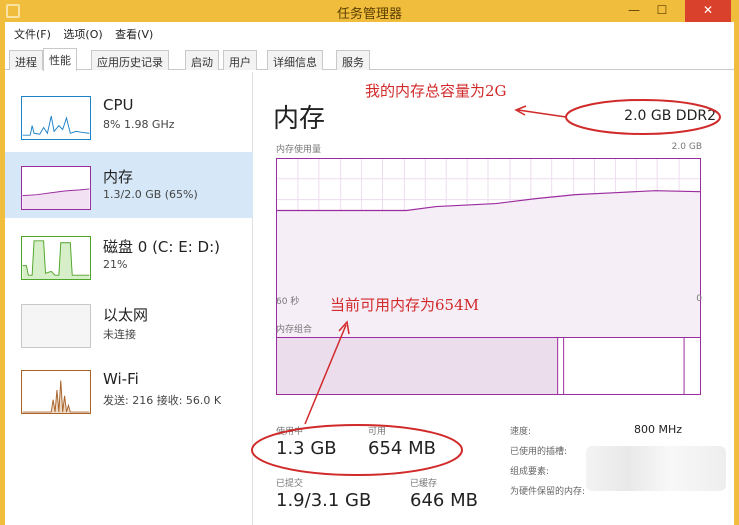  Describe the element at coordinates (324, 500) in the screenshot. I see `committed-value: 1.9/3.1 GB` at that location.